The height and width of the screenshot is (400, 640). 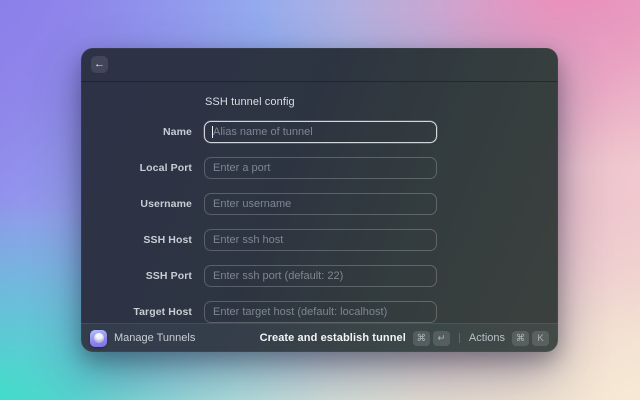 I want to click on tunnels-app-icon, so click(x=98, y=338).